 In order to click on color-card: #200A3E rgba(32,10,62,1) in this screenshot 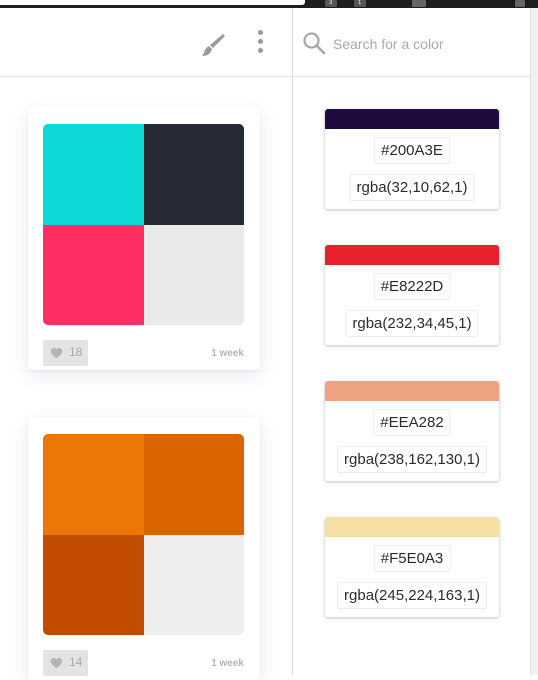, I will do `click(412, 159)`.